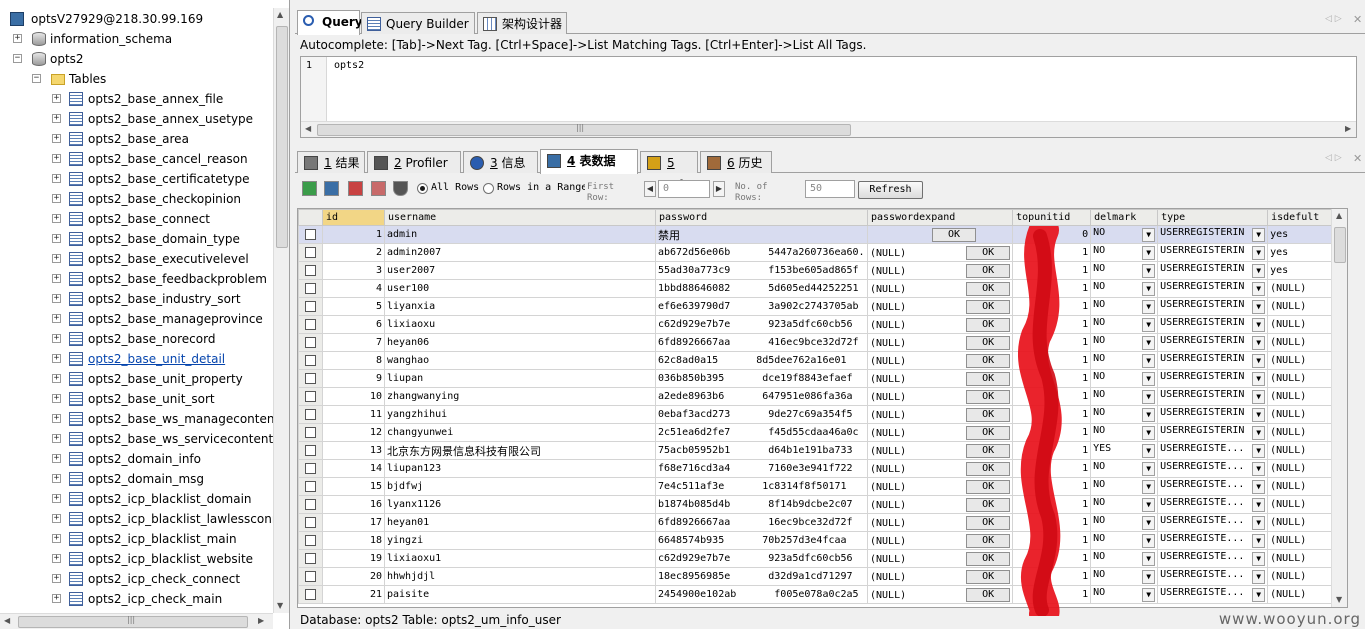 The height and width of the screenshot is (629, 1365). Describe the element at coordinates (761, 486) in the screenshot. I see `cell-password: 7e4c511af3e 1c8314f8f50171` at that location.